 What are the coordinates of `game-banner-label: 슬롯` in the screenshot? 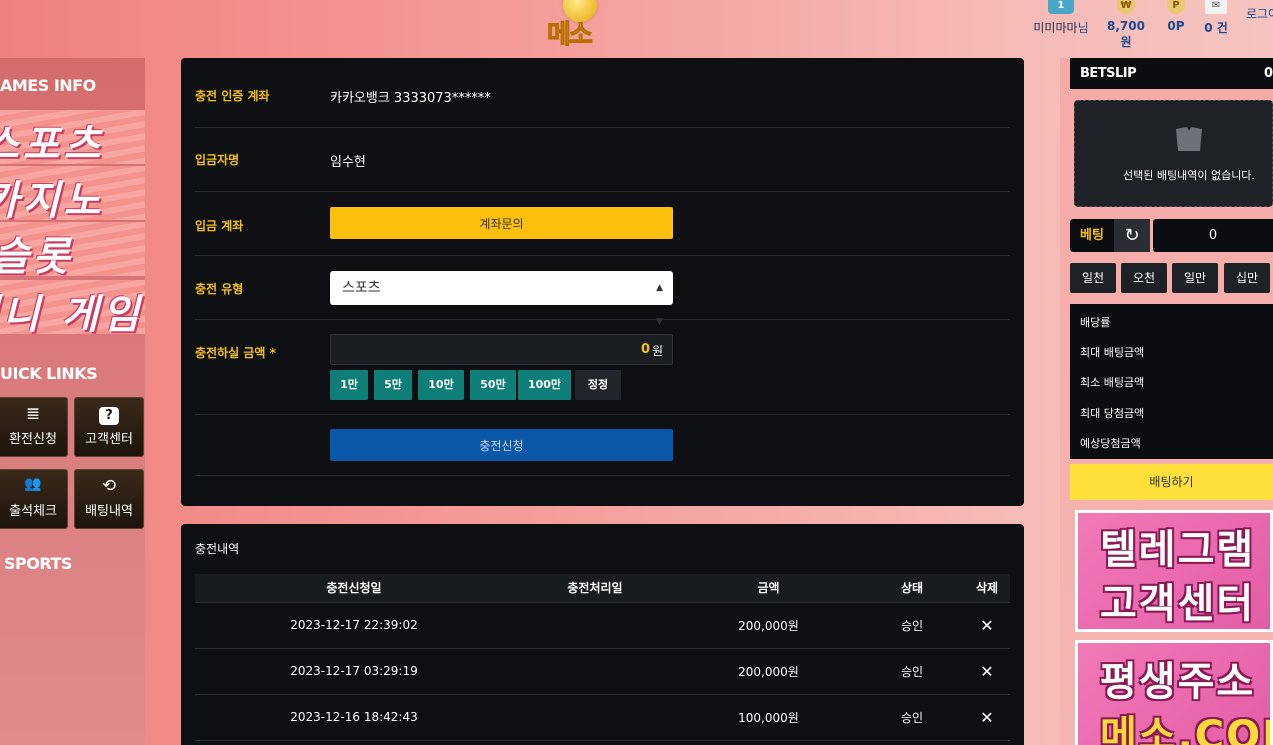 It's located at (37, 255).